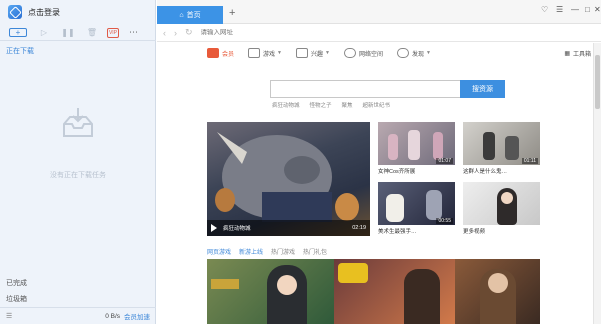 Image resolution: width=601 pixels, height=324 pixels. I want to click on section-tab-new: 新游上线, so click(251, 251).